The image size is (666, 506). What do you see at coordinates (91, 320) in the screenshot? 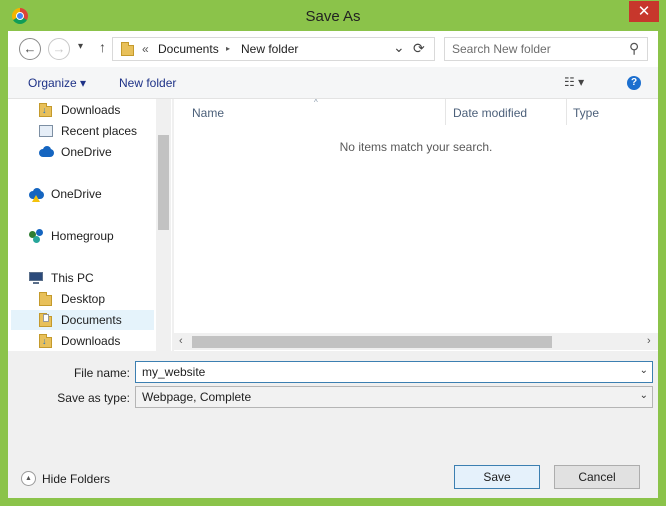
I see `nav-item-label: Documents` at bounding box center [91, 320].